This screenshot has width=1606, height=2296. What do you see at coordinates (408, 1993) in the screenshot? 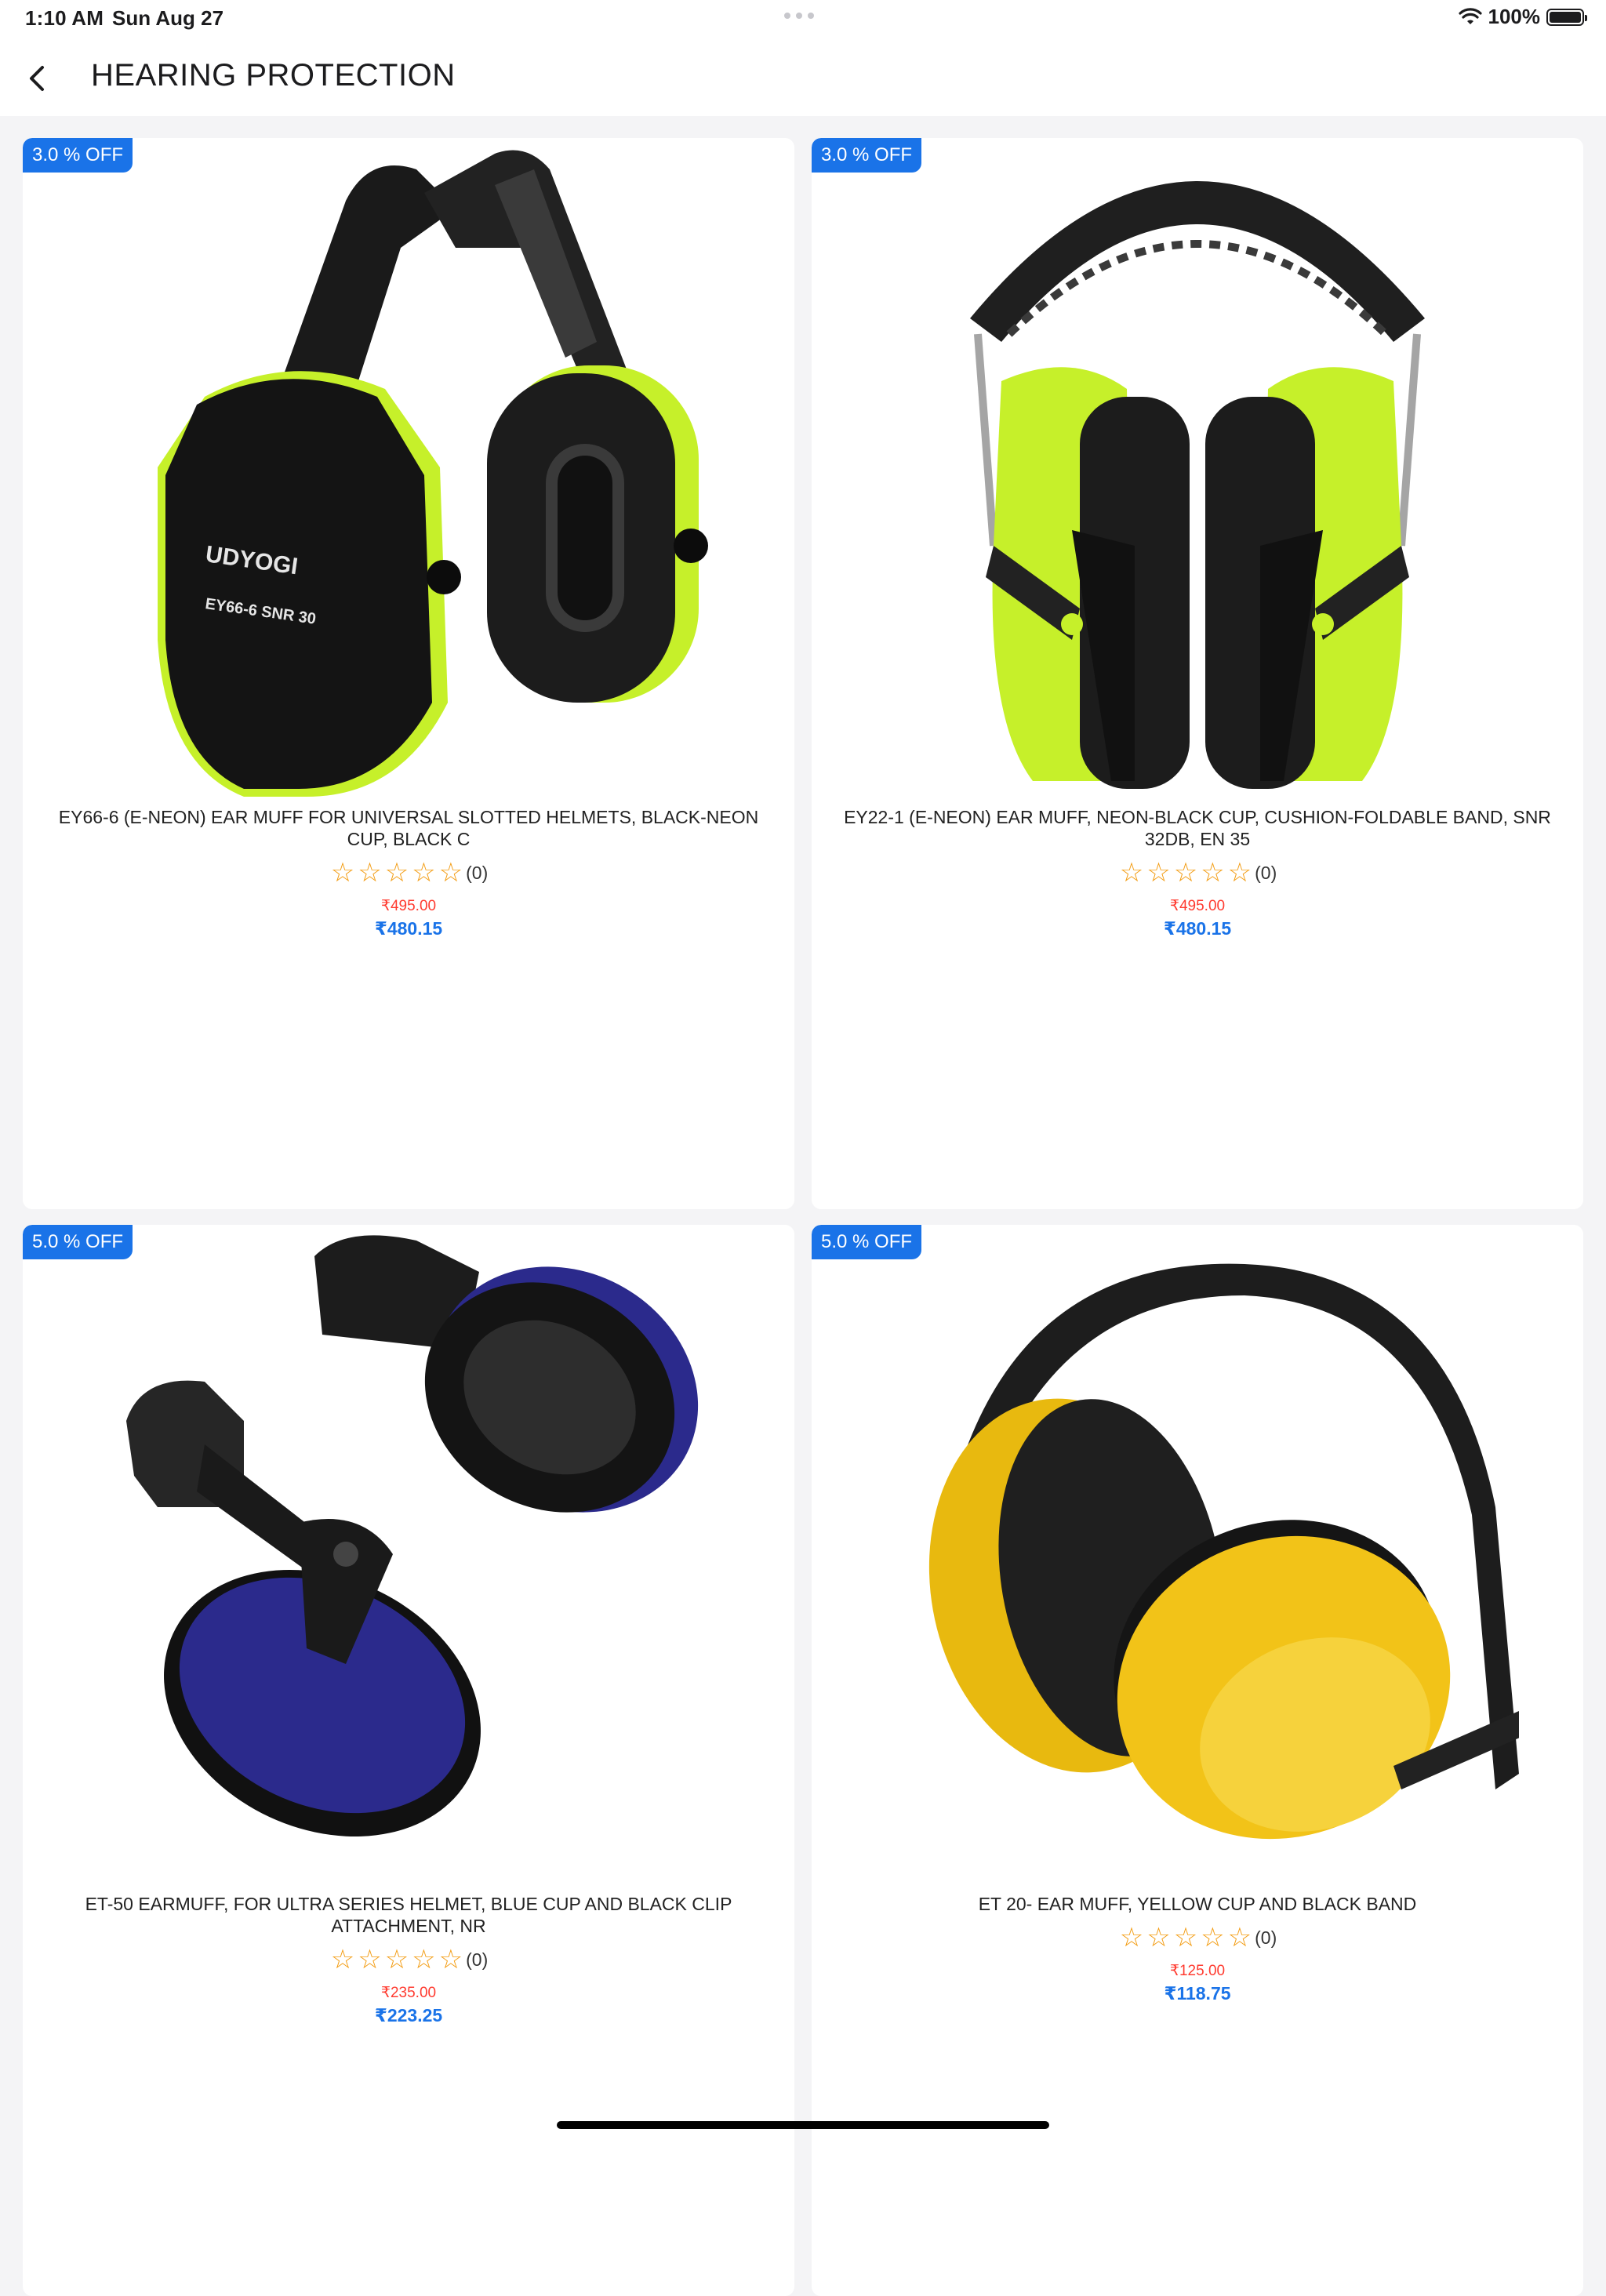
I see `original-price: ₹235.00` at bounding box center [408, 1993].